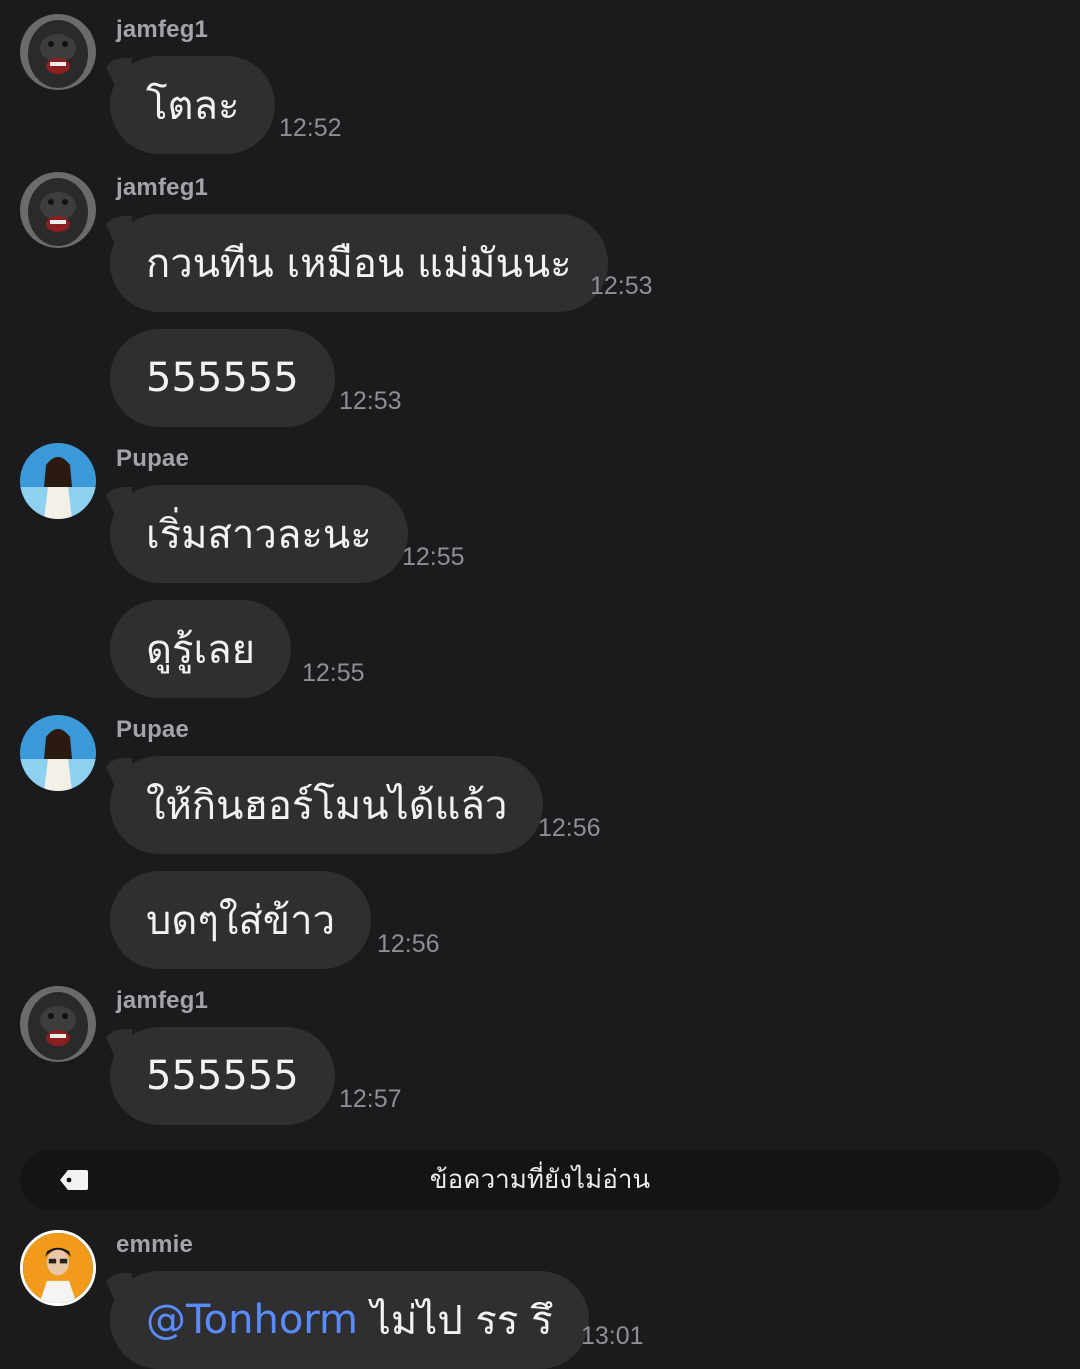  What do you see at coordinates (370, 1099) in the screenshot?
I see `message-time: 12:57` at bounding box center [370, 1099].